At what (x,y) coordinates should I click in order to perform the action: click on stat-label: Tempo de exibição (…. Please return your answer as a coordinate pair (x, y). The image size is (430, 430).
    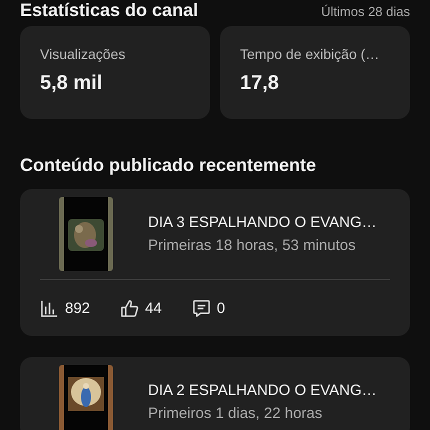
    Looking at the image, I should click on (310, 54).